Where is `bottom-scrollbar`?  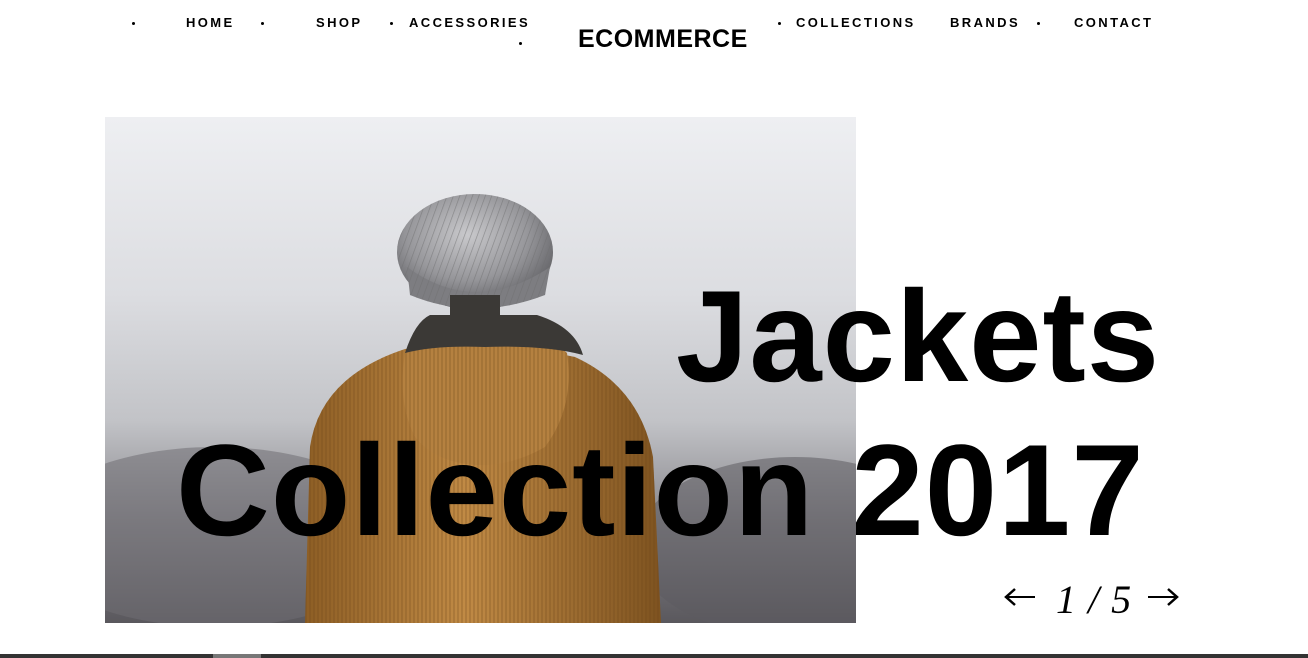
bottom-scrollbar is located at coordinates (654, 656).